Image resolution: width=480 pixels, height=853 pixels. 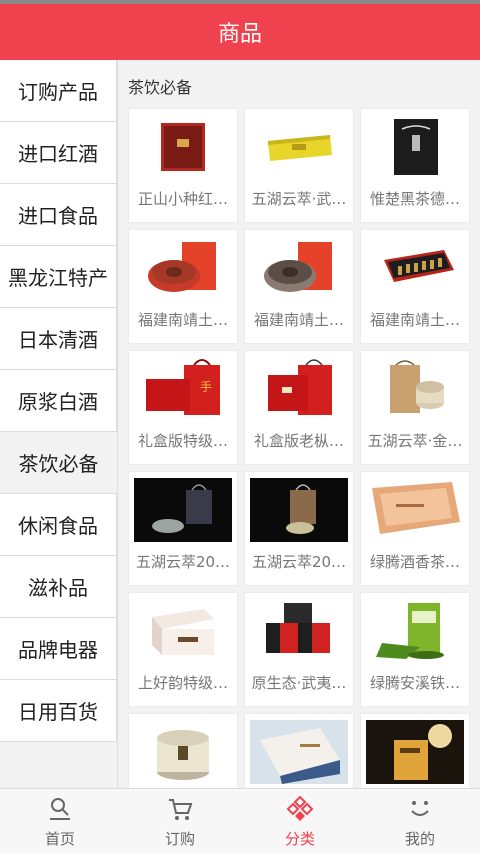 I want to click on sidebar-item-label: 品牌电器, so click(x=58, y=650).